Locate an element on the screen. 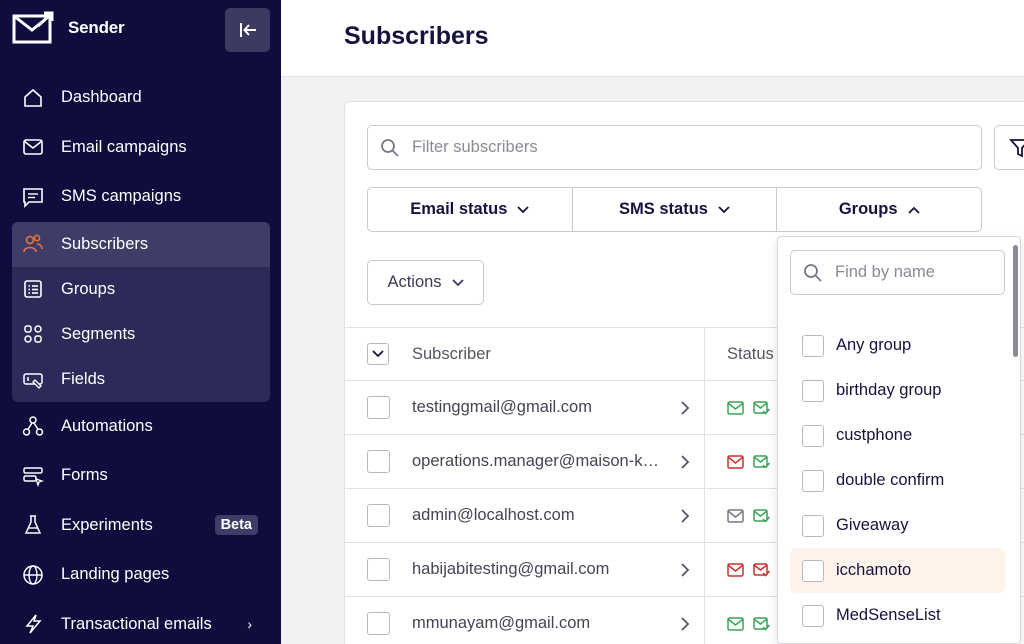 The width and height of the screenshot is (1024, 644). sidebar-item-sms-campaigns: SMS campaigns is located at coordinates (141, 197).